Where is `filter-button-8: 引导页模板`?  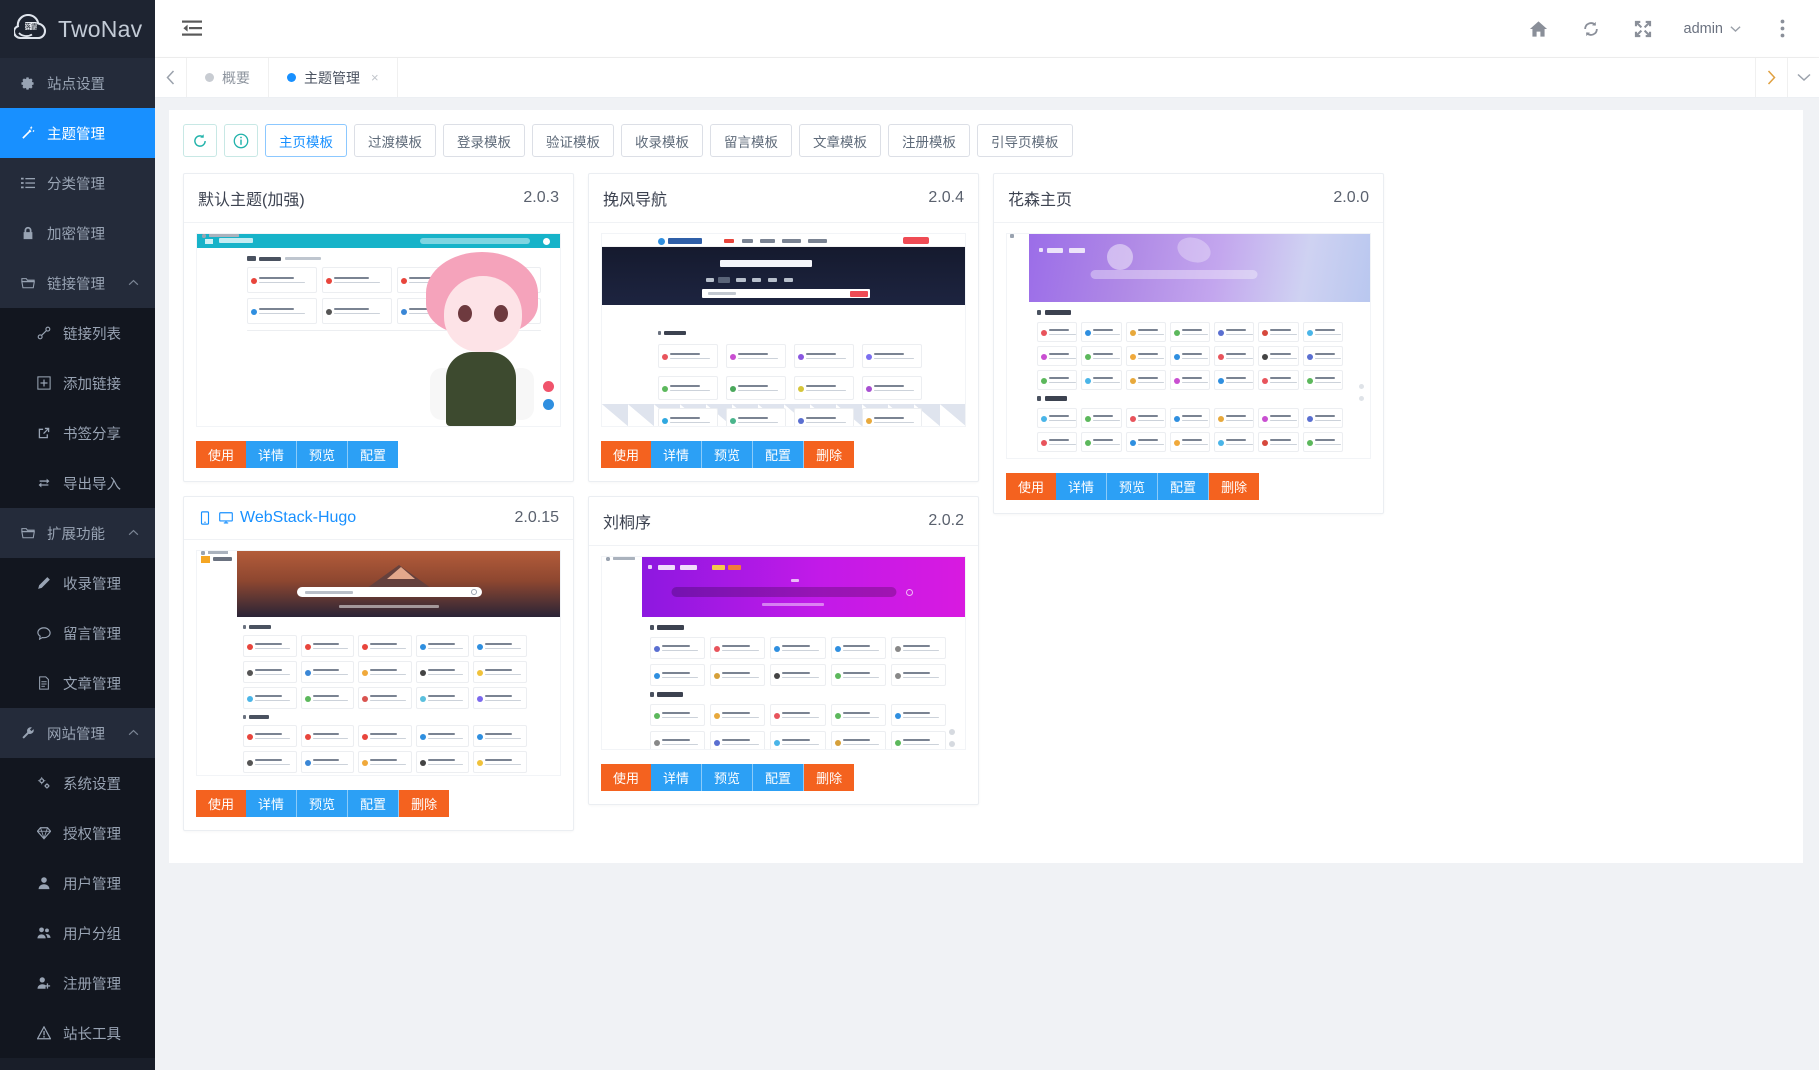 filter-button-8: 引导页模板 is located at coordinates (1025, 140).